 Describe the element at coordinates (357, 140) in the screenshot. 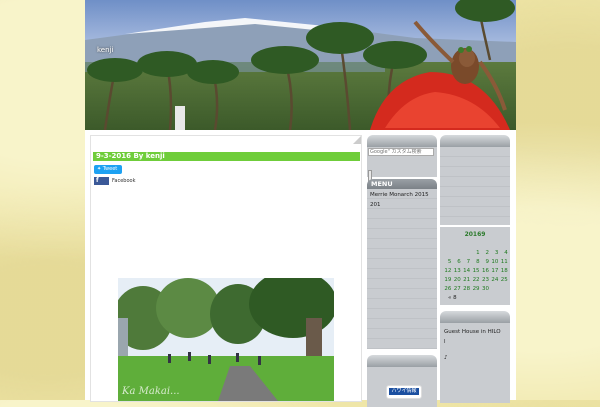

I see `corner-fold-icon` at that location.